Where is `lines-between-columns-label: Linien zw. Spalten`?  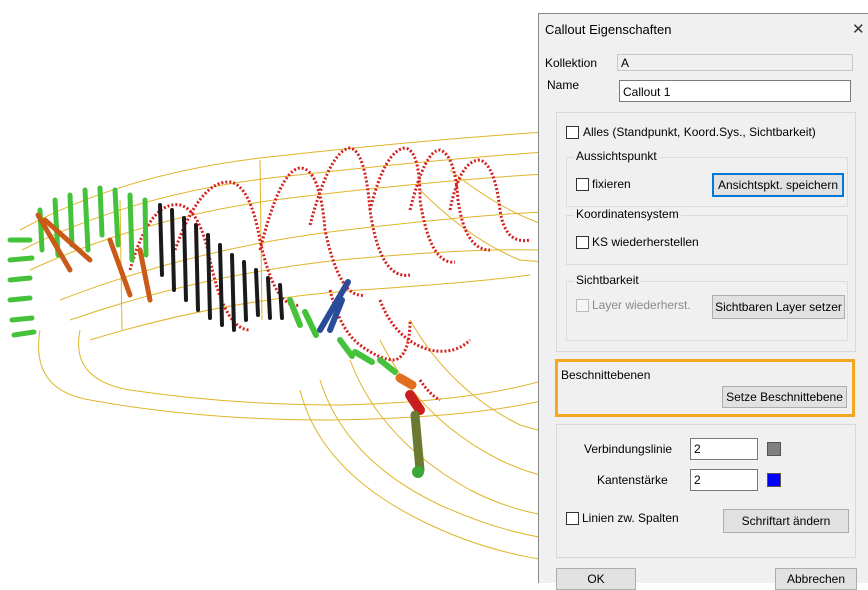
lines-between-columns-label: Linien zw. Spalten is located at coordinates (630, 518).